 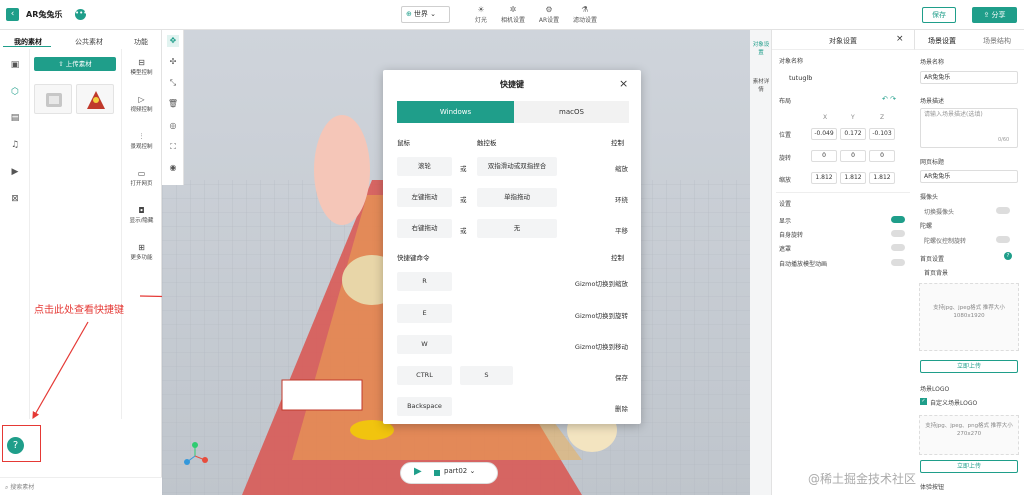 I want to click on move-icon: ✥, so click(x=173, y=41).